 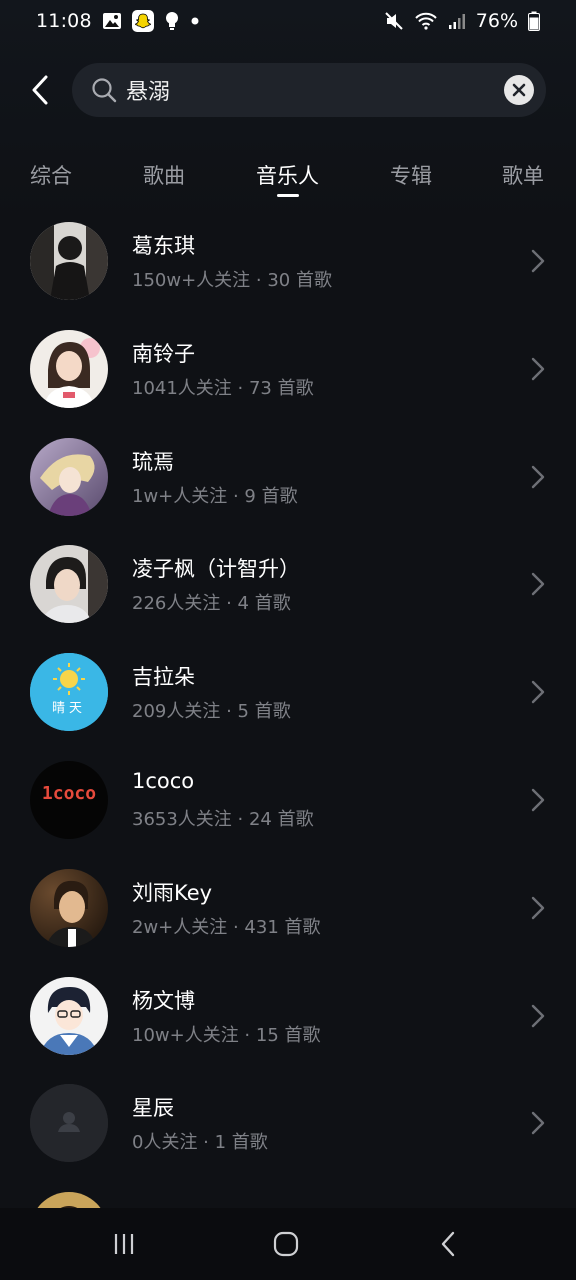 I want to click on artist-meta: 1w+人关注 · 9 首歌, so click(x=215, y=496).